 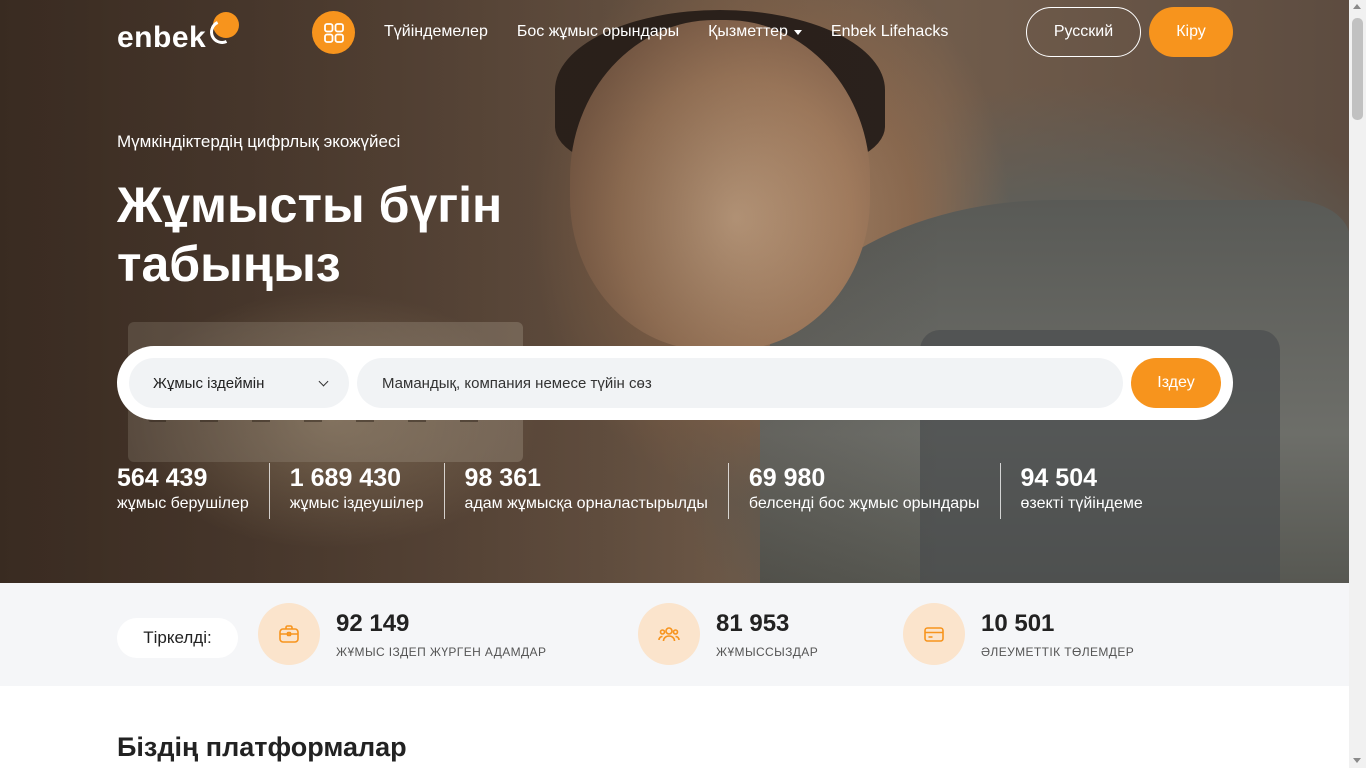 I want to click on enbek-logo: enbek, so click(x=178, y=34).